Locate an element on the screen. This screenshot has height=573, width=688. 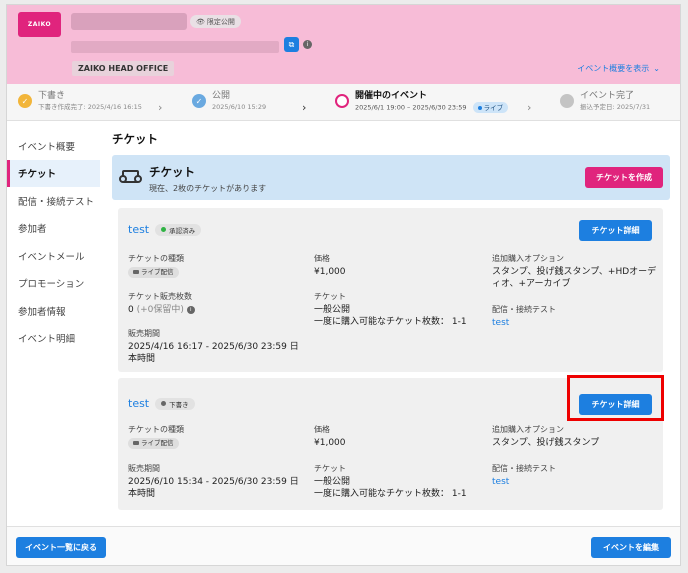
banner-title: チケット is located at coordinates (172, 172).